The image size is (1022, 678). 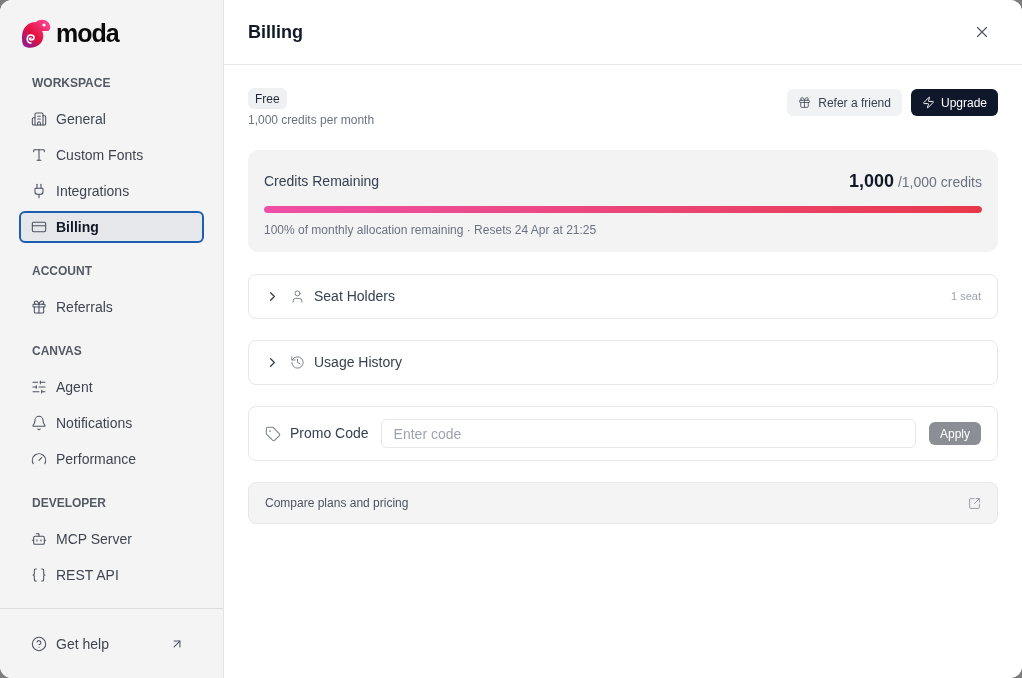 What do you see at coordinates (71, 83) in the screenshot?
I see `section-heading: WORKSPACE` at bounding box center [71, 83].